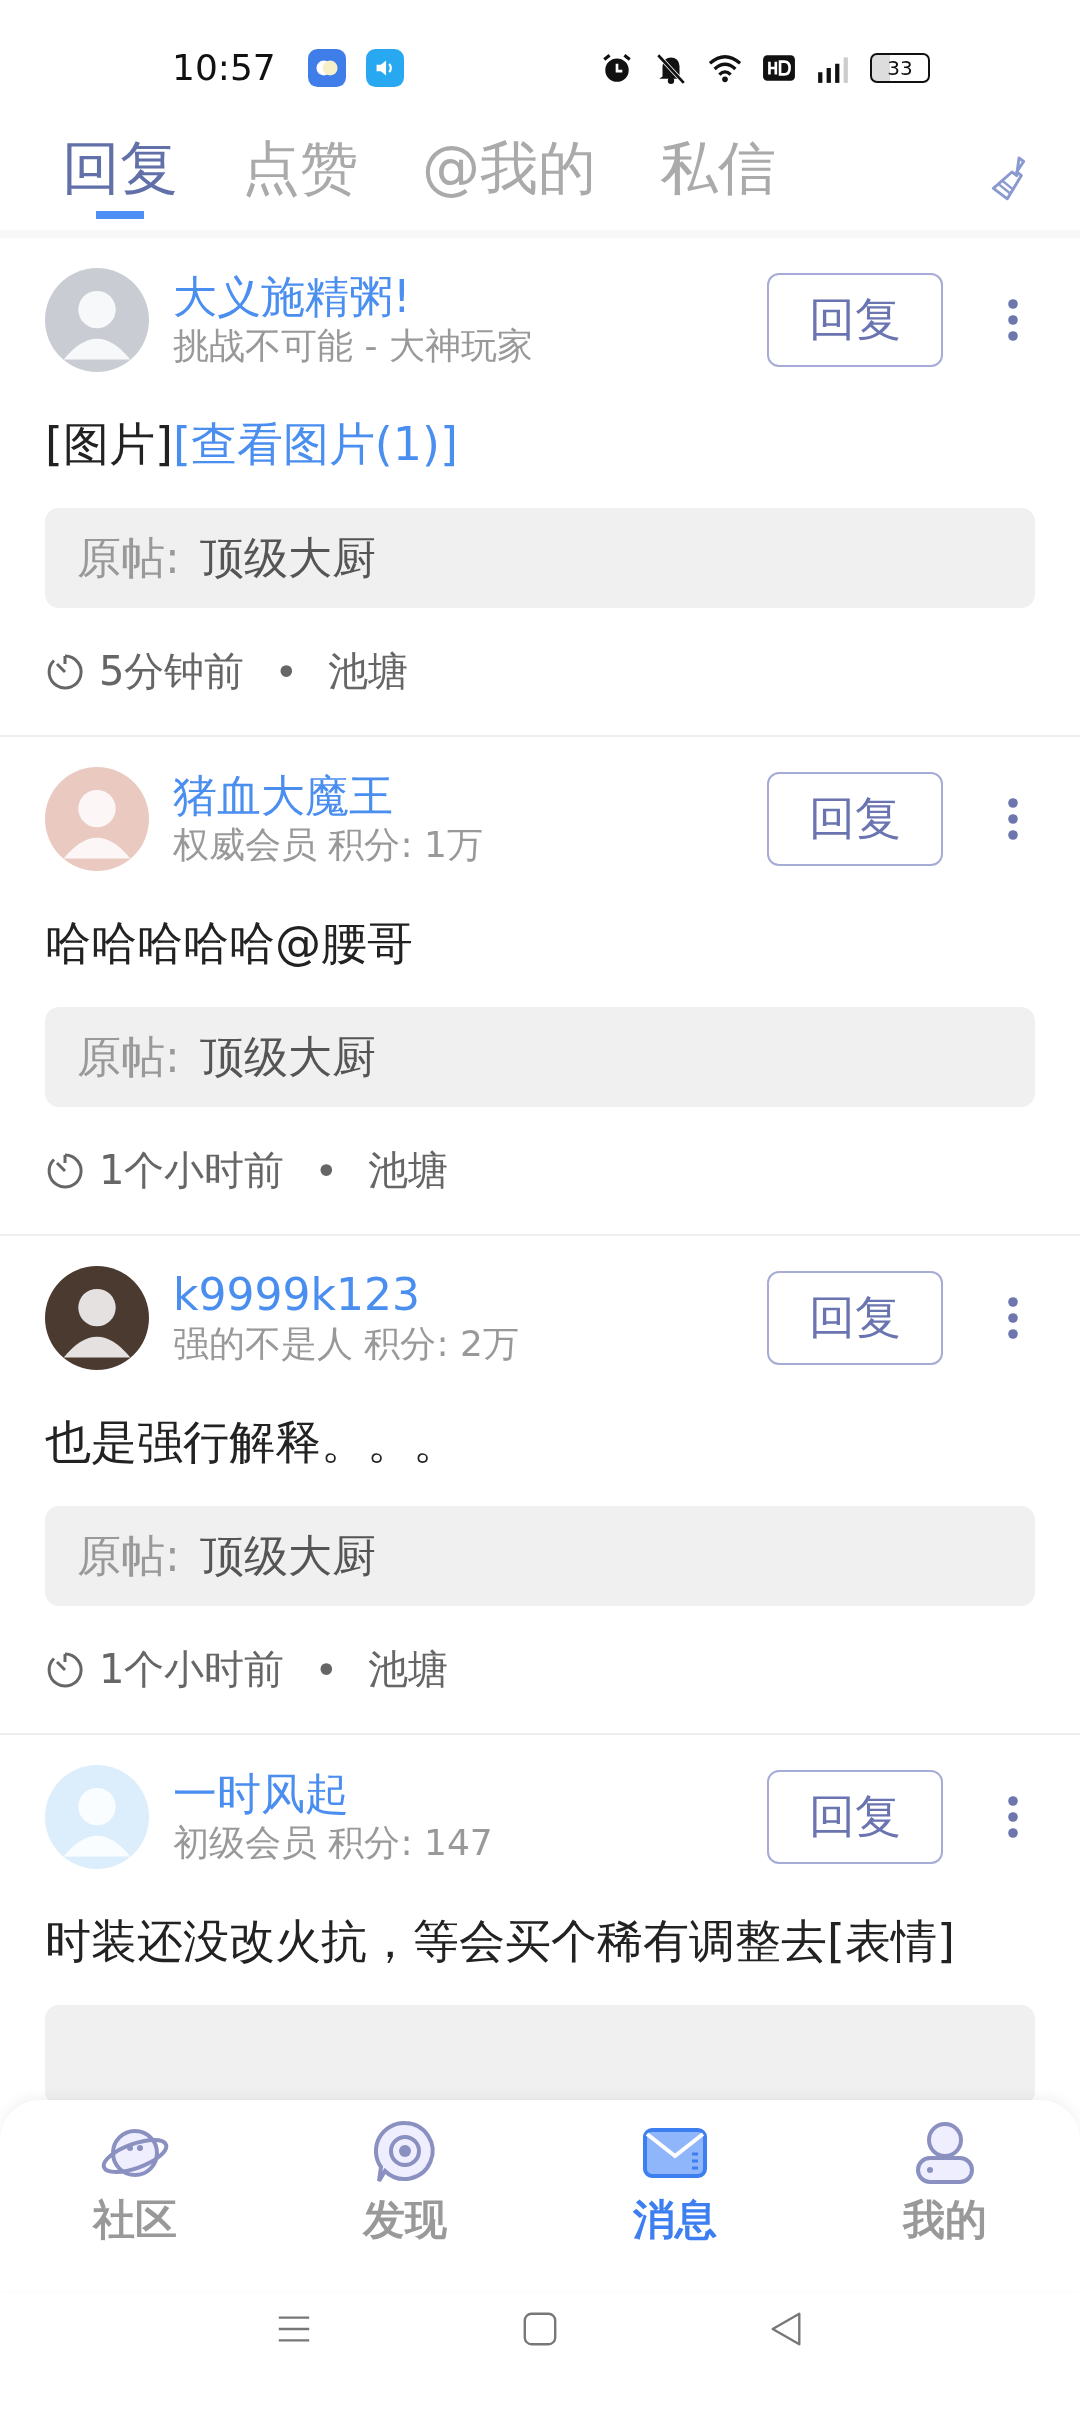  What do you see at coordinates (229, 943) in the screenshot?
I see `message-text: 哈哈哈哈哈@腰哥` at bounding box center [229, 943].